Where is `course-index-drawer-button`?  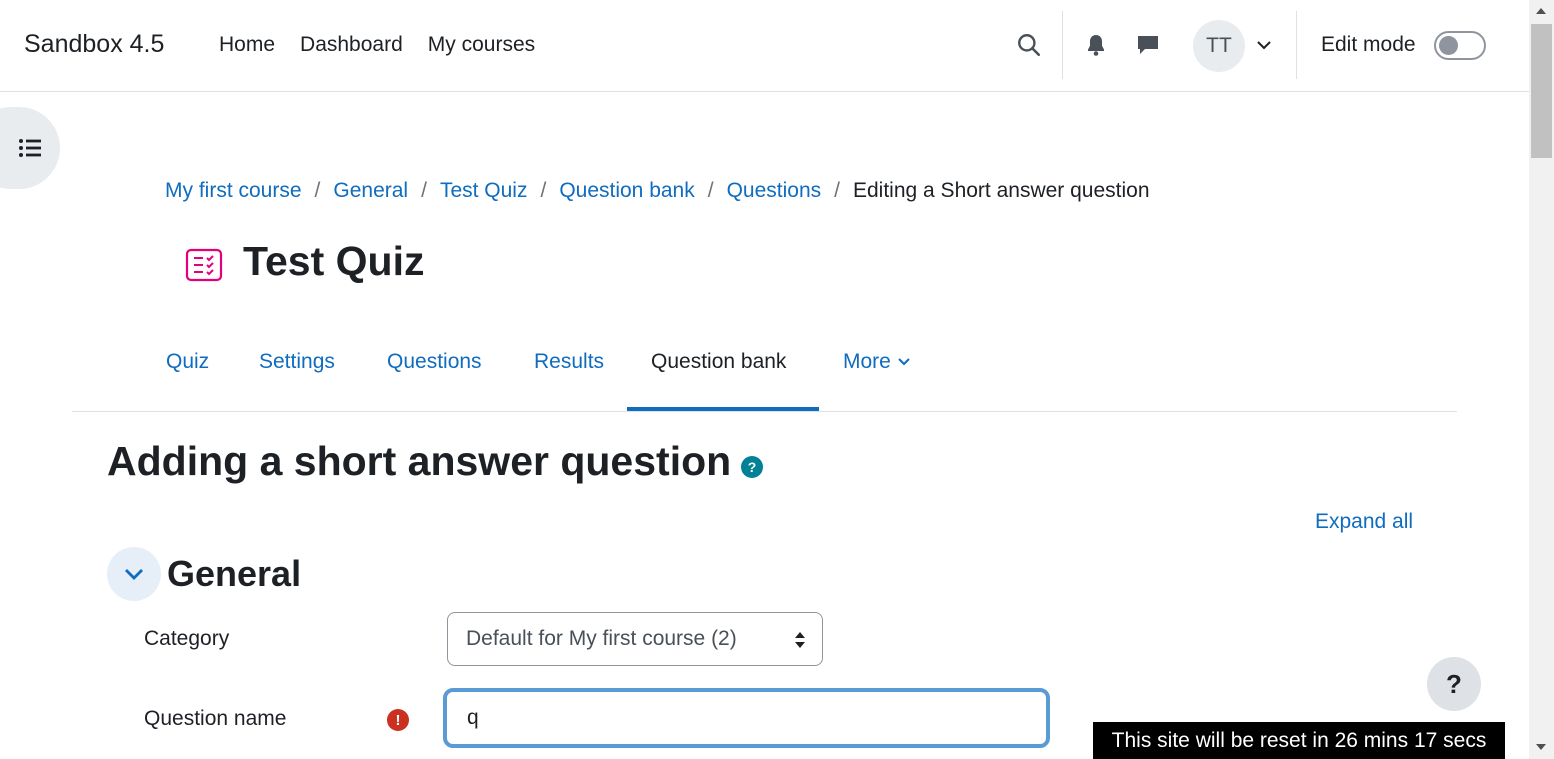
course-index-drawer-button is located at coordinates (30, 148).